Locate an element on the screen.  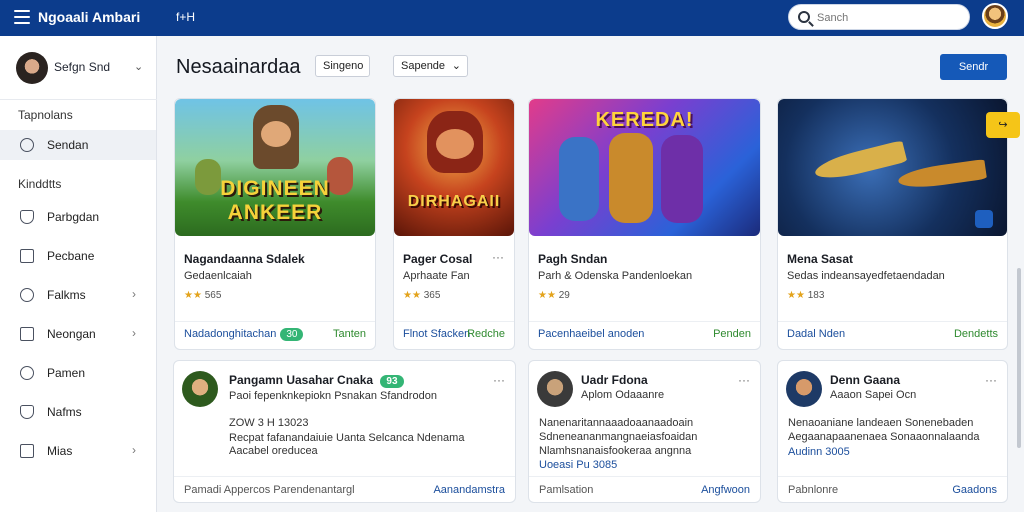
game-rating: ★★ 365 is located at coordinates (421, 295).